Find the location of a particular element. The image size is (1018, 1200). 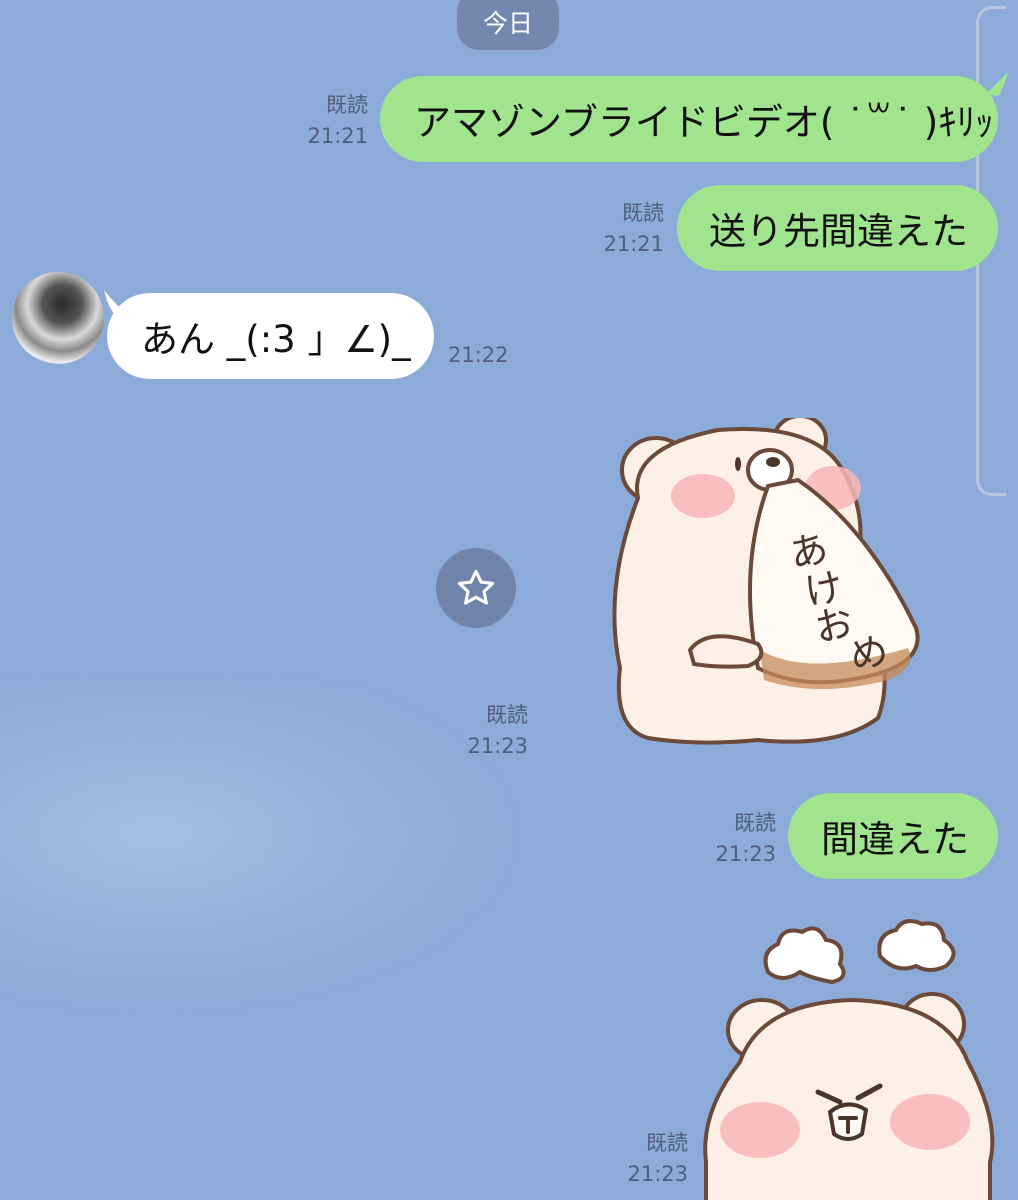

favorite-sticker-button is located at coordinates (476, 588).